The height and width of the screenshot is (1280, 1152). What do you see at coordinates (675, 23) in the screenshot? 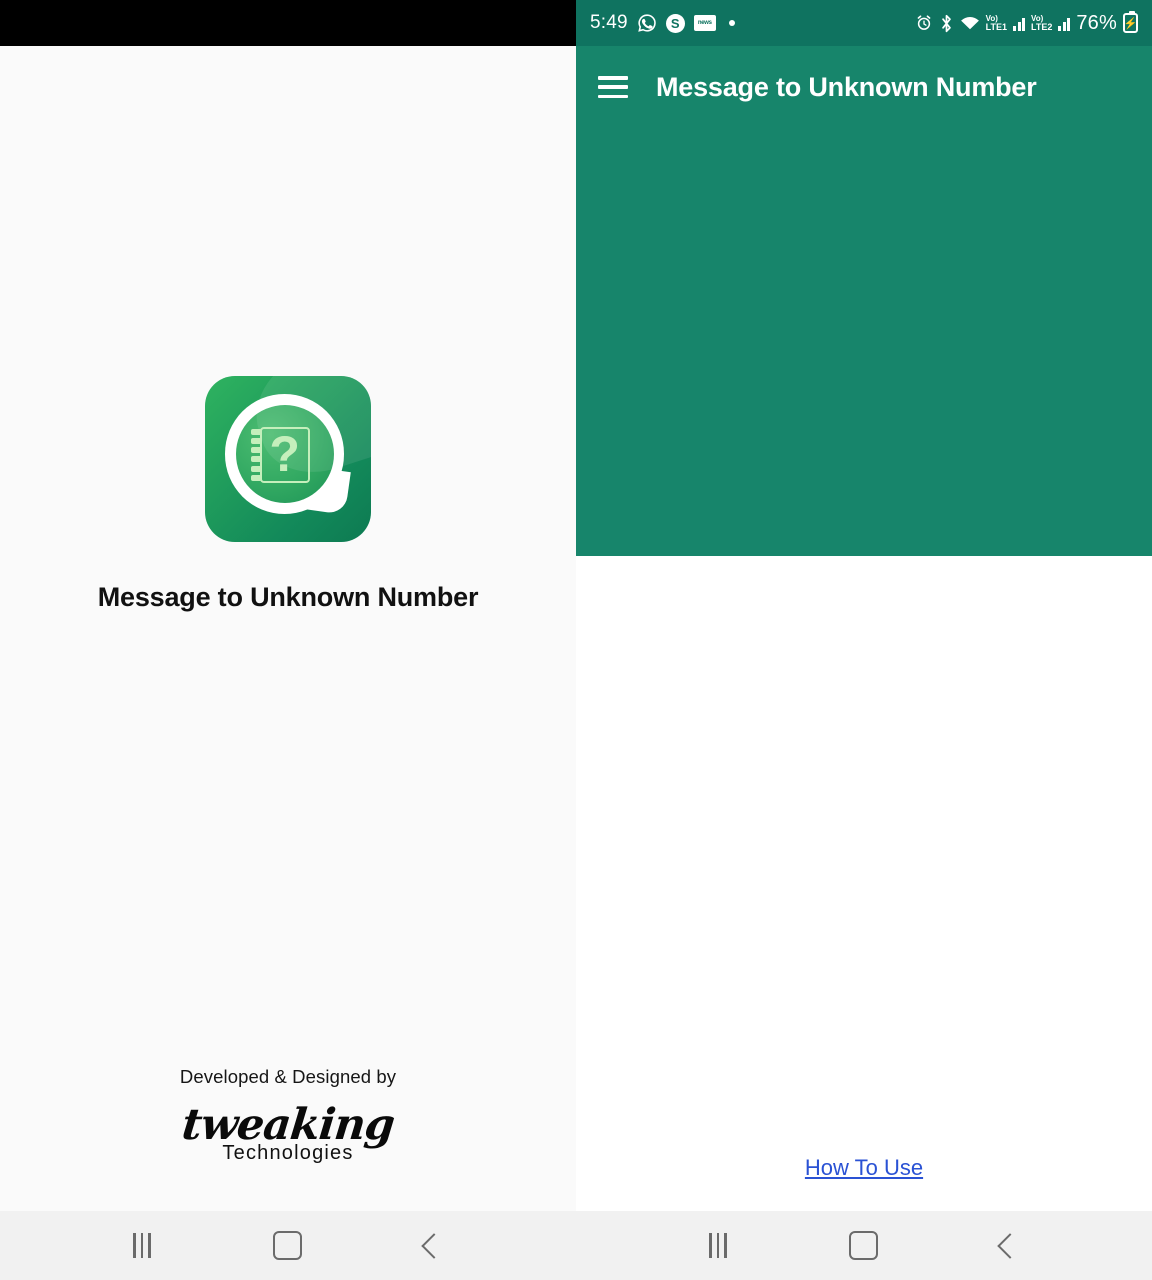
I see `skype-icon: S` at bounding box center [675, 23].